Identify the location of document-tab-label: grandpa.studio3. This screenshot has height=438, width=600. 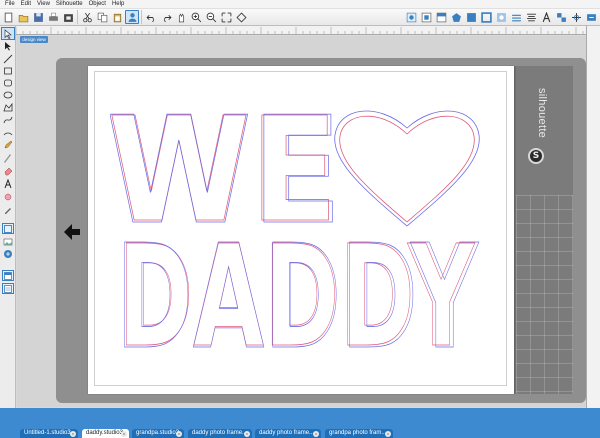
(158, 433).